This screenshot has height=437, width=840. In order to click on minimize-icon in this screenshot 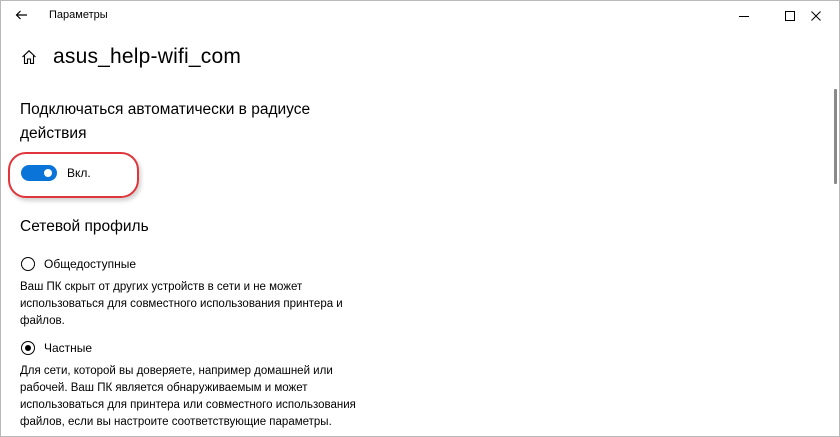, I will do `click(744, 16)`.